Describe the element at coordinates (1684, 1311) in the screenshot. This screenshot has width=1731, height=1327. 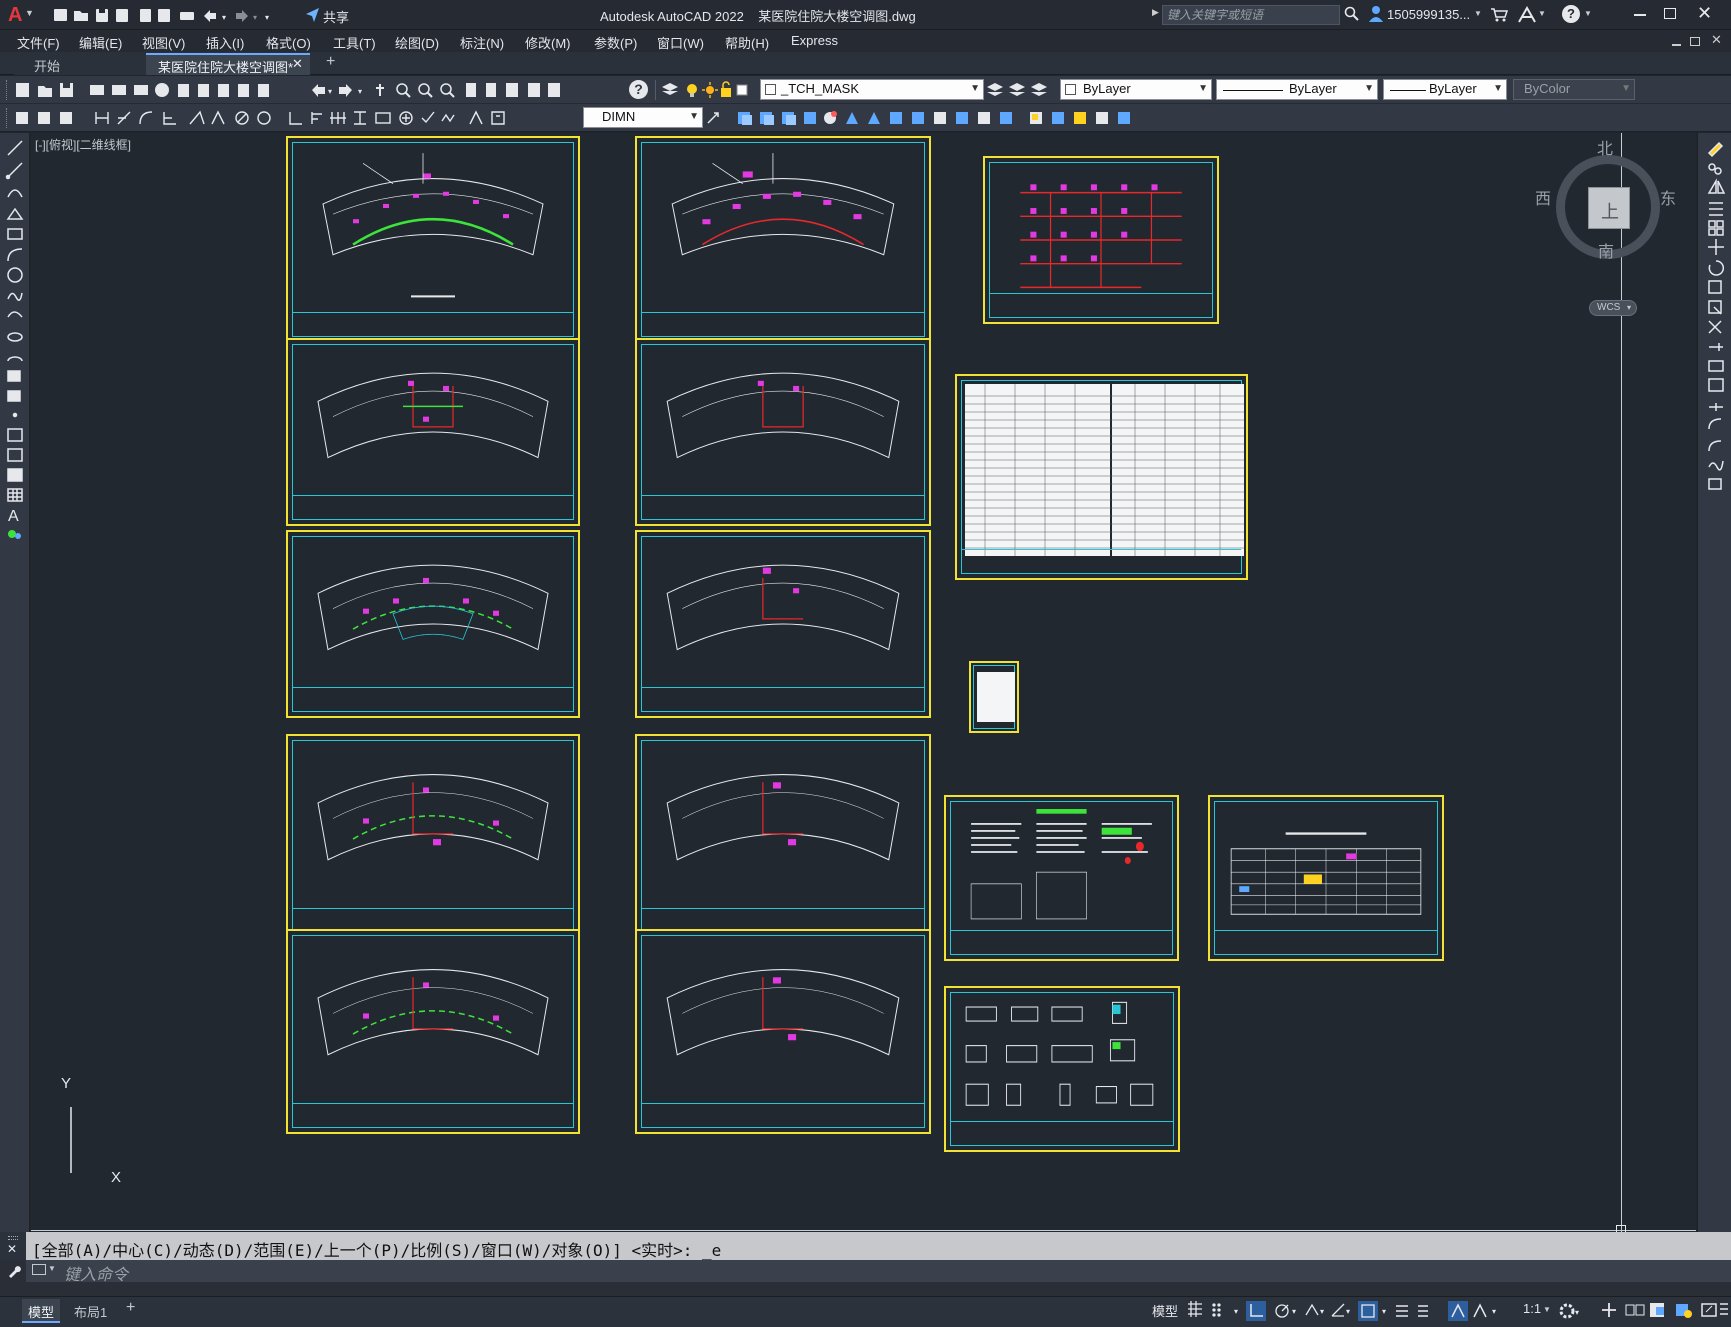
I see `isolate-objects-icon` at that location.